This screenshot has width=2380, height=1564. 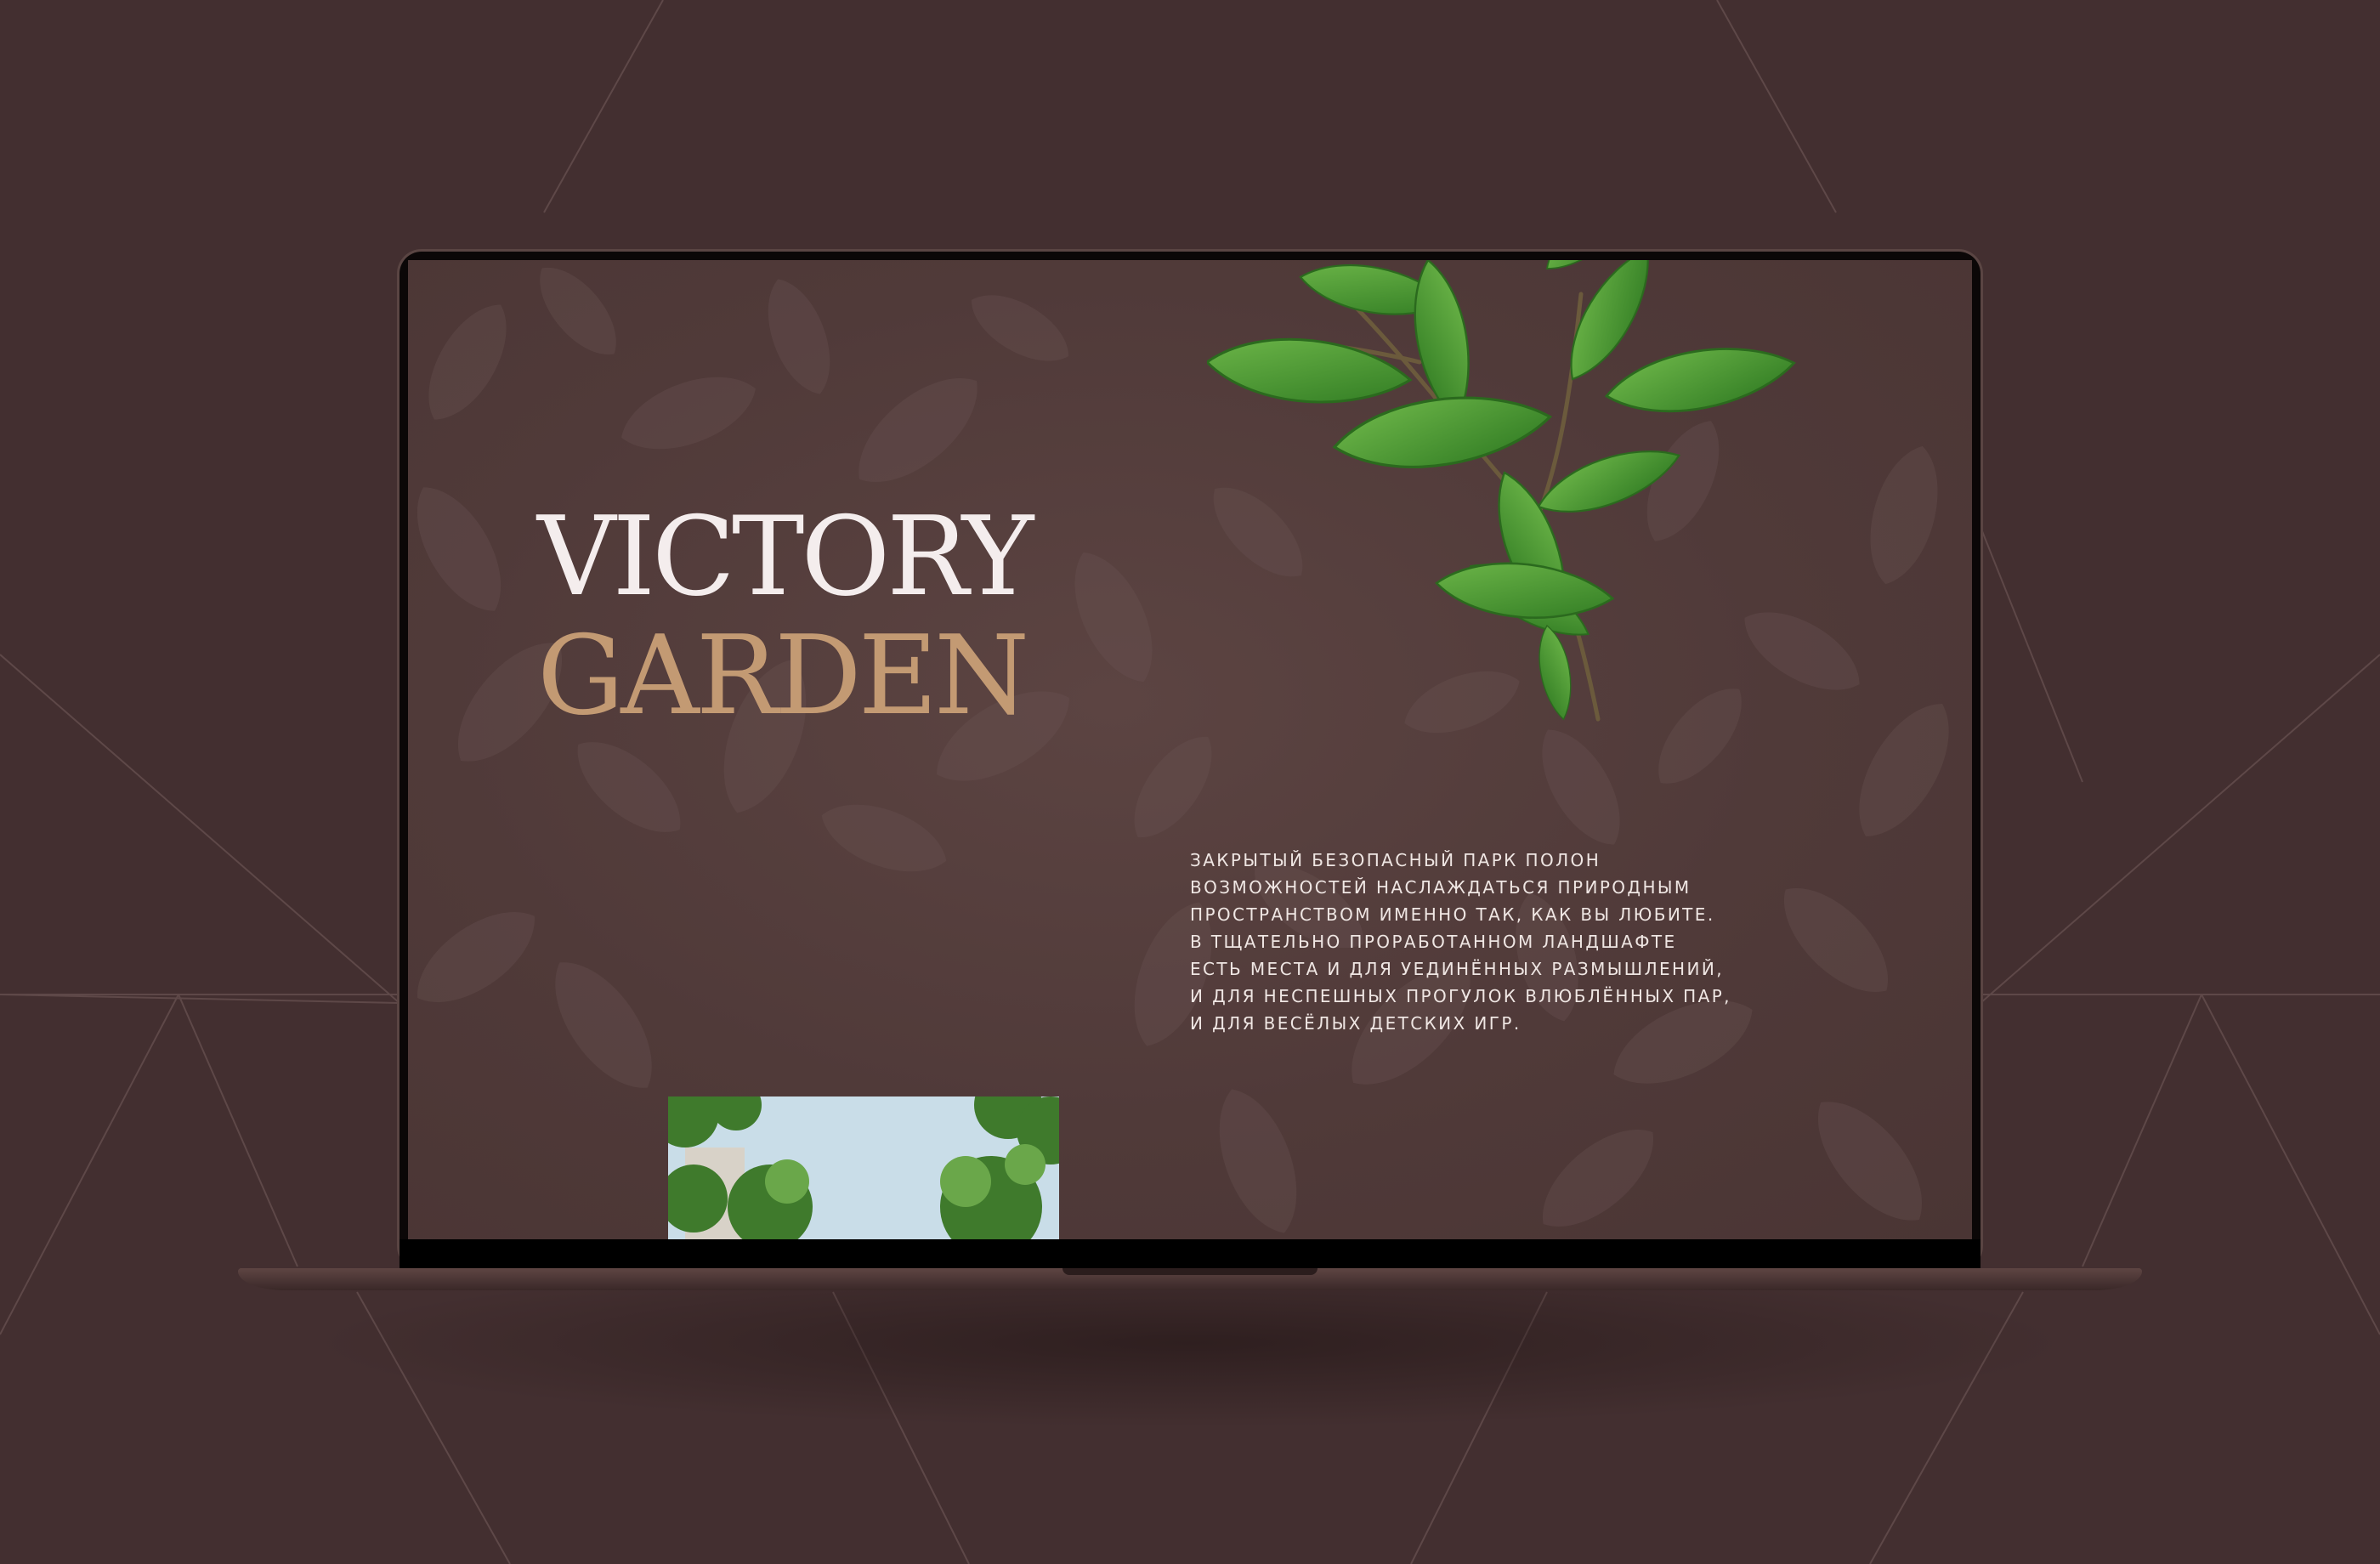 I want to click on description-line: ПРОСТРАНСТВОМ ИМЕННО ТАК, КАК ВЫ ЛЮБИТЕ., so click(x=1452, y=915).